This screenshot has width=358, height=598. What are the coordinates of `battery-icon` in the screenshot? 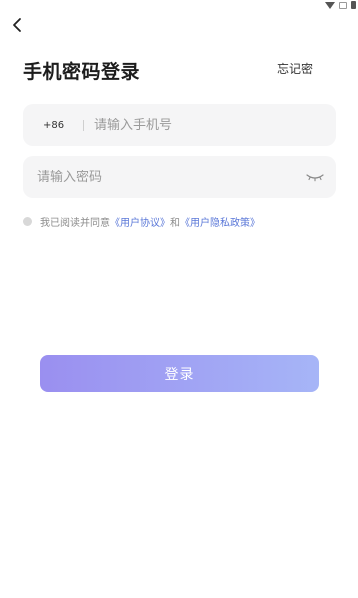 It's located at (353, 5).